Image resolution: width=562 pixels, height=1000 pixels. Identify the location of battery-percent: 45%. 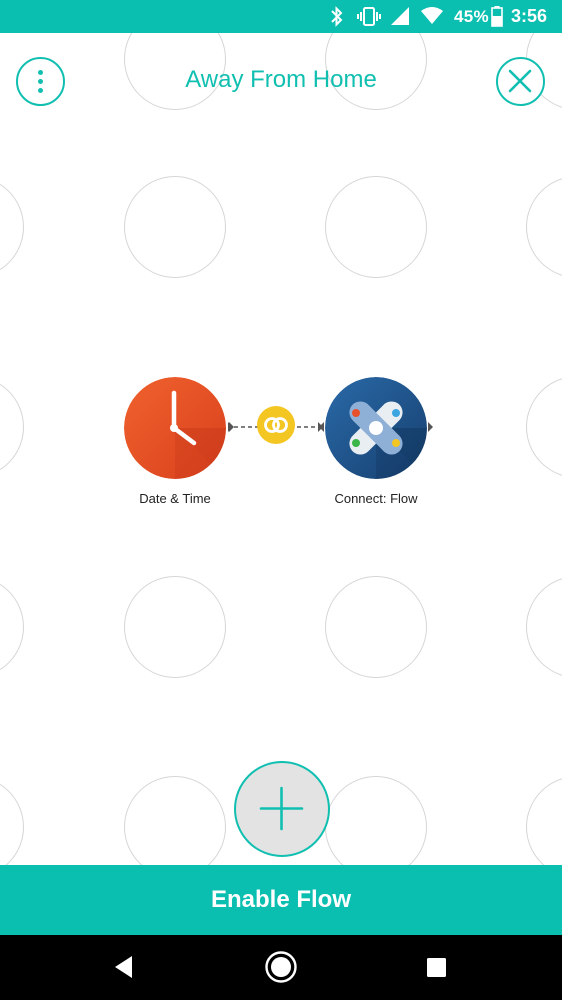
(471, 16).